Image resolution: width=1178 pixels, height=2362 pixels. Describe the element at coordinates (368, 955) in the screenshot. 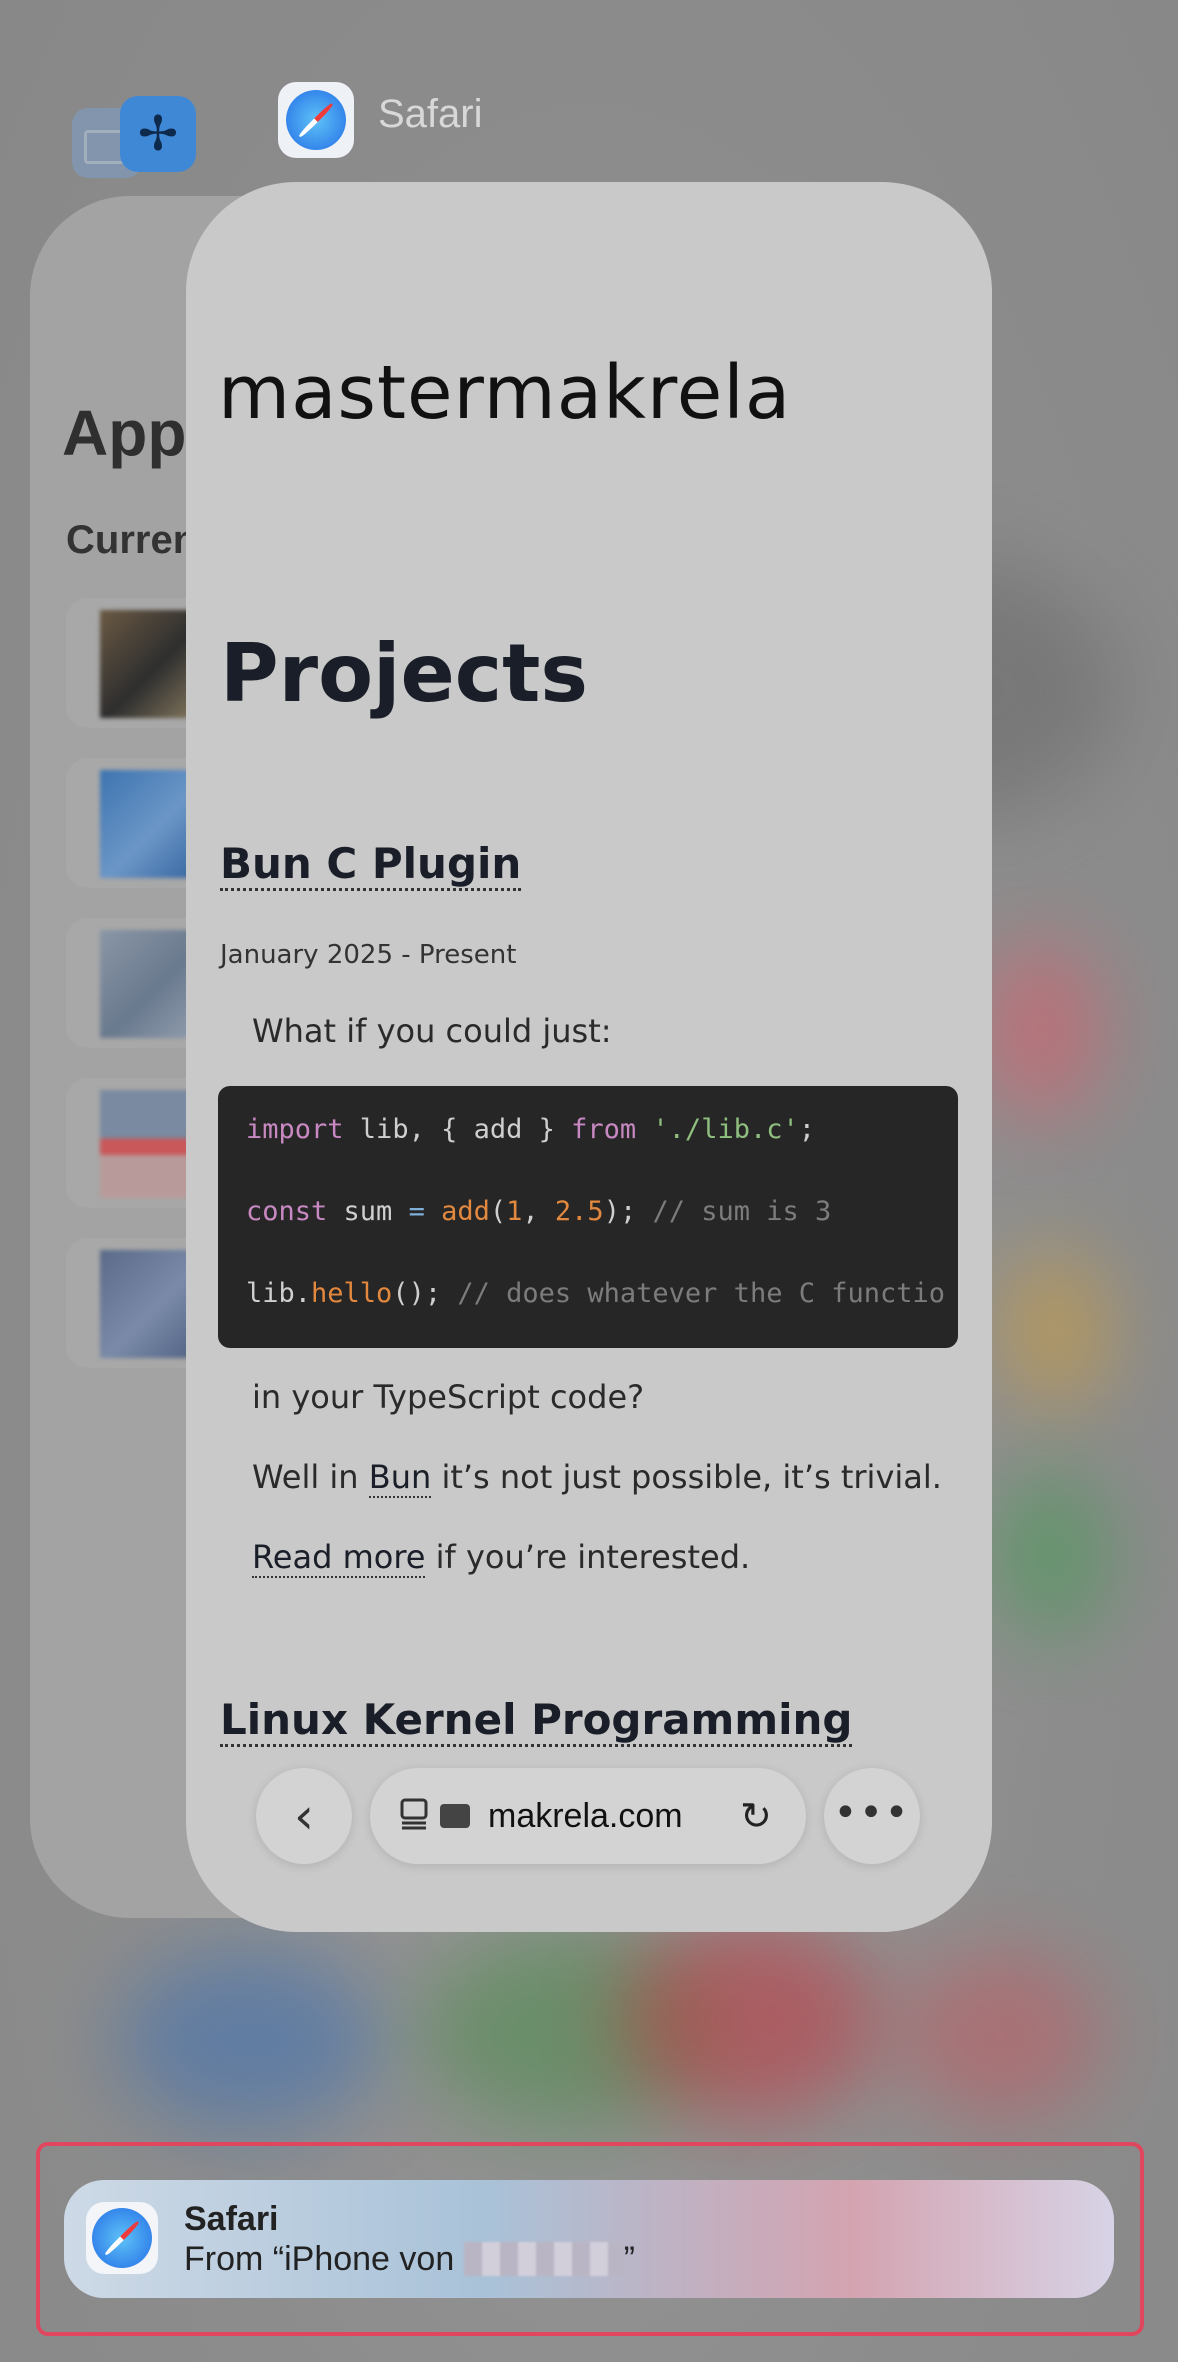

I see `project-date: January 2025 - Present` at that location.